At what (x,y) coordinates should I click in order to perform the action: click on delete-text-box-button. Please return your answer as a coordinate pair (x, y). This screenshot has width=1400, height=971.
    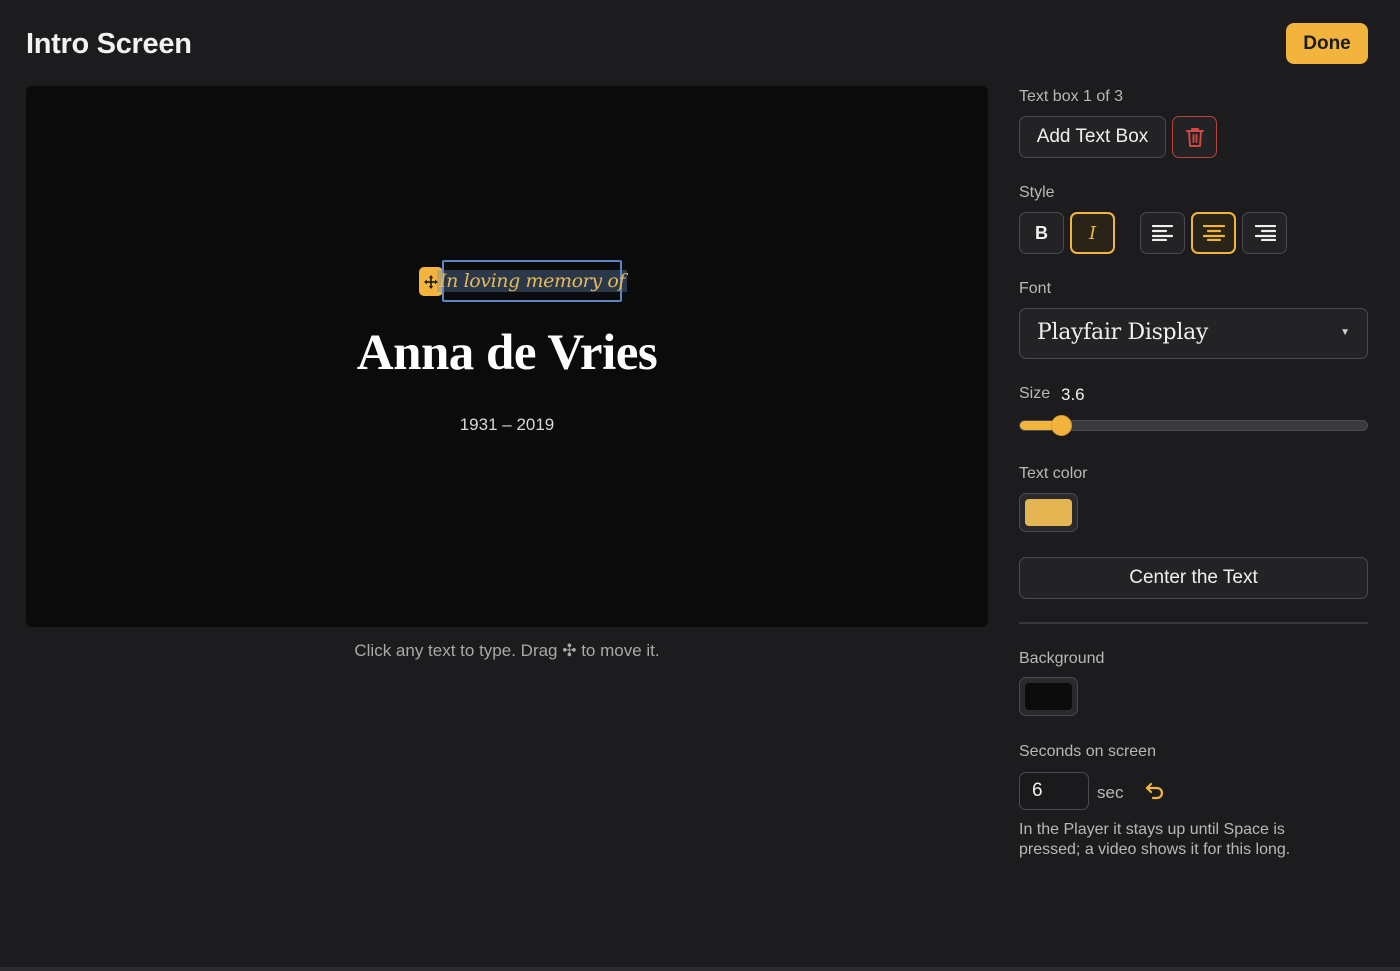
    Looking at the image, I should click on (1194, 137).